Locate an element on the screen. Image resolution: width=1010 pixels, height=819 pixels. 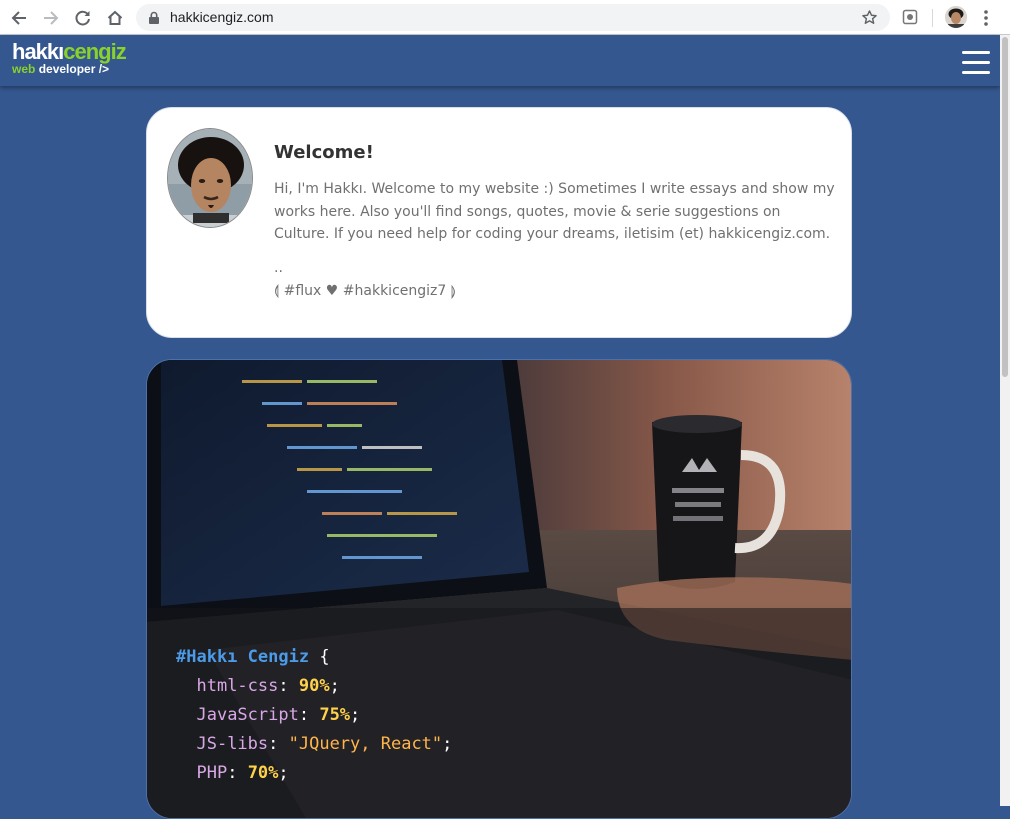
back-arrow-icon is located at coordinates (19, 18).